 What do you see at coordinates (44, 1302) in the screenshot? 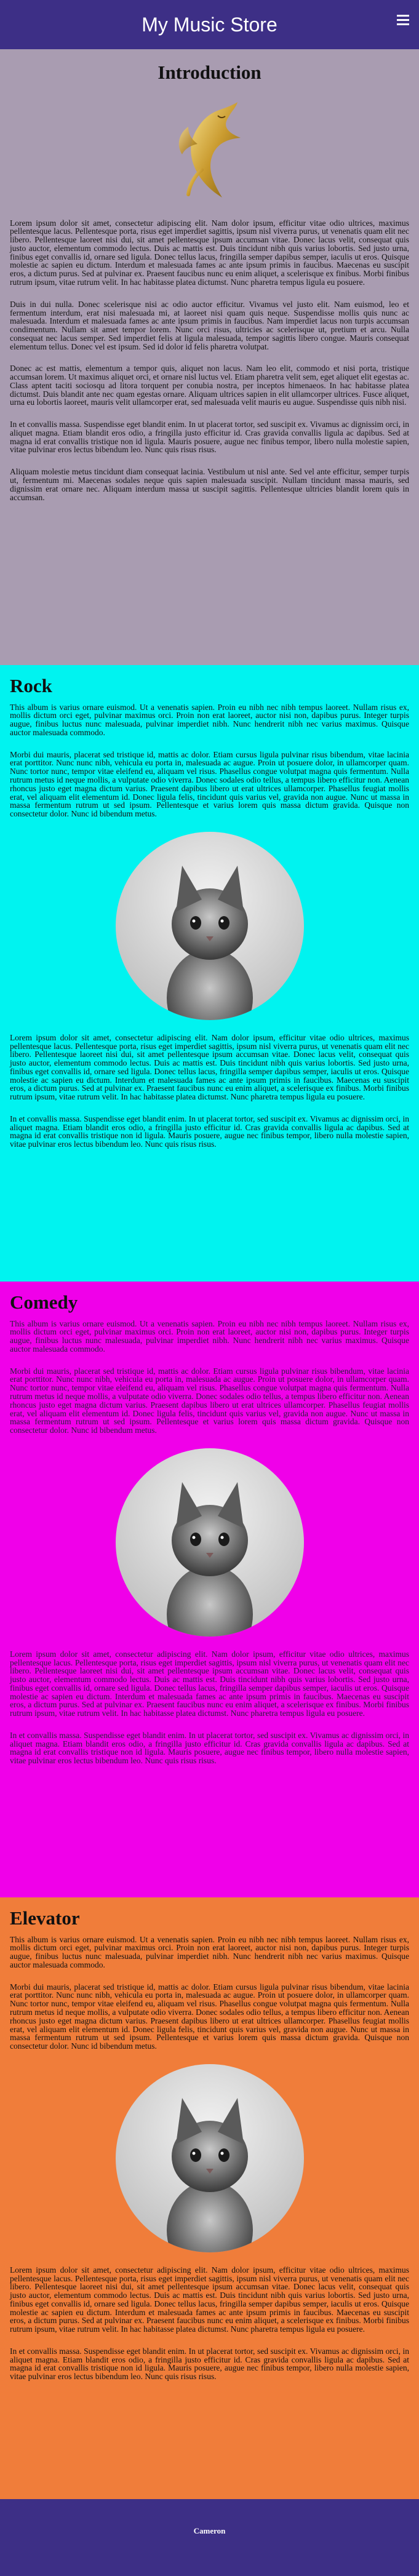
I see `comedy-title: Comedy` at bounding box center [44, 1302].